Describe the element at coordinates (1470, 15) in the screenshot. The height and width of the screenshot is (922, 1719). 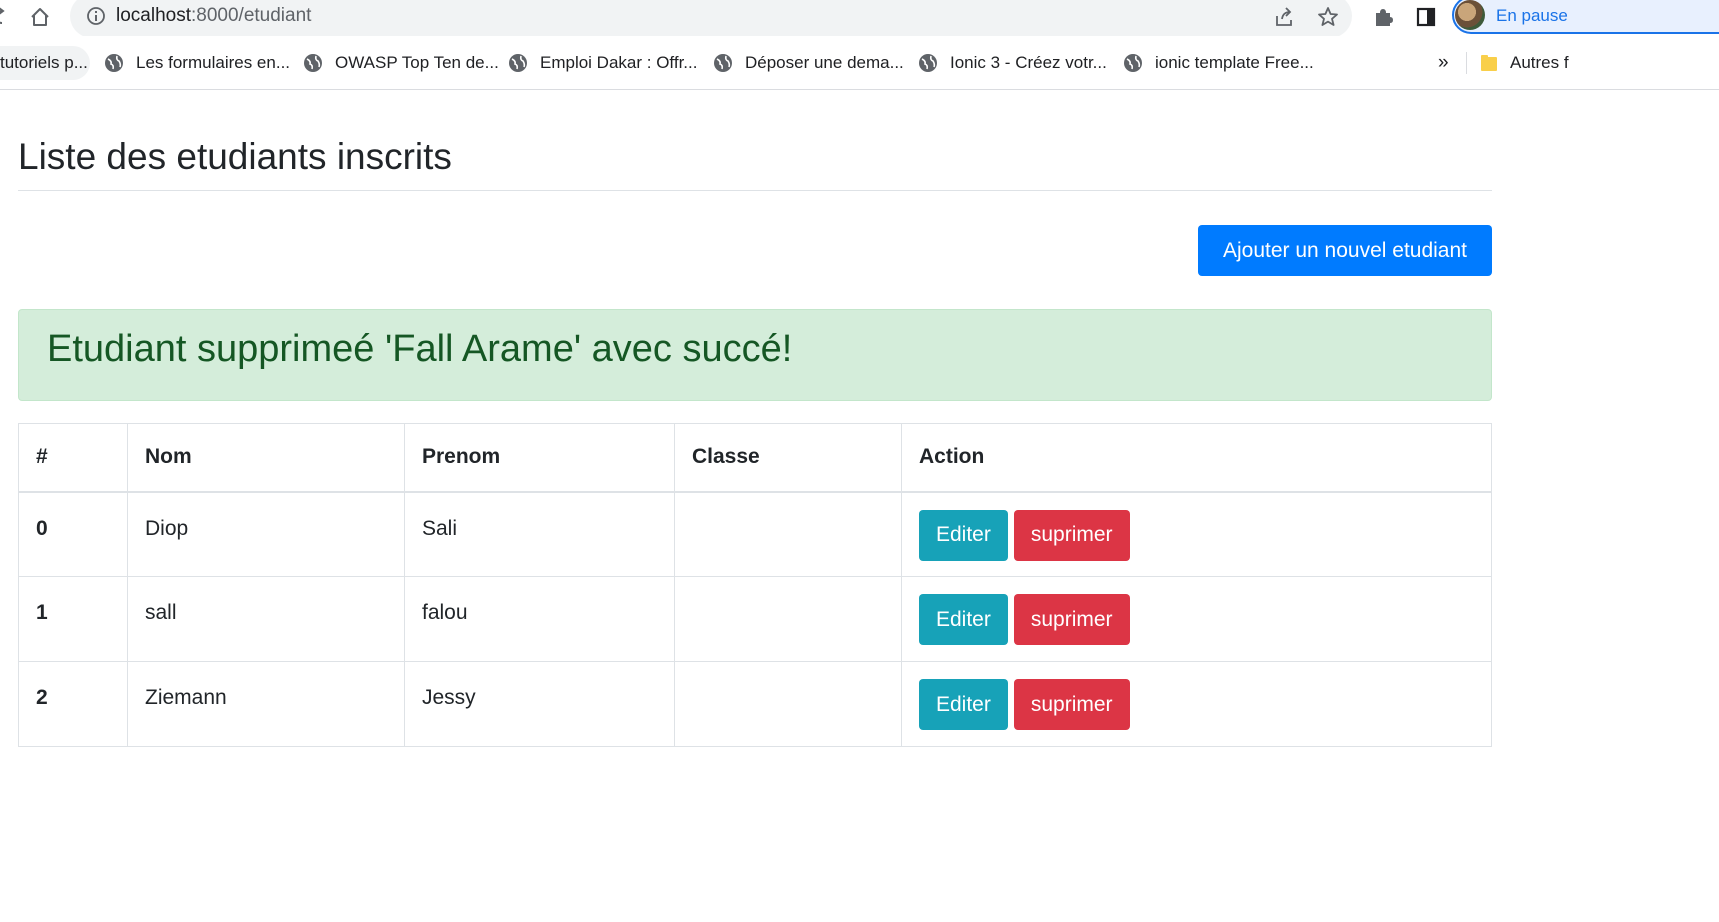
I see `avatar` at that location.